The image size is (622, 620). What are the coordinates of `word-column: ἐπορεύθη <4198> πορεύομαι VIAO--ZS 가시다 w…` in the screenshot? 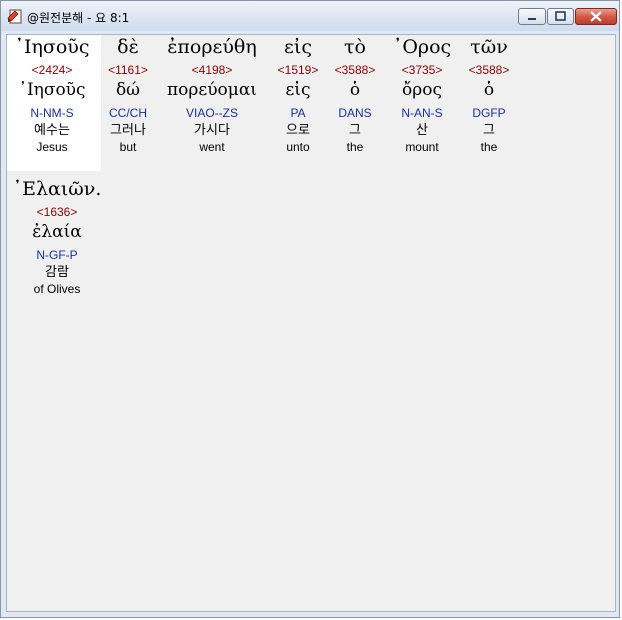 It's located at (212, 95).